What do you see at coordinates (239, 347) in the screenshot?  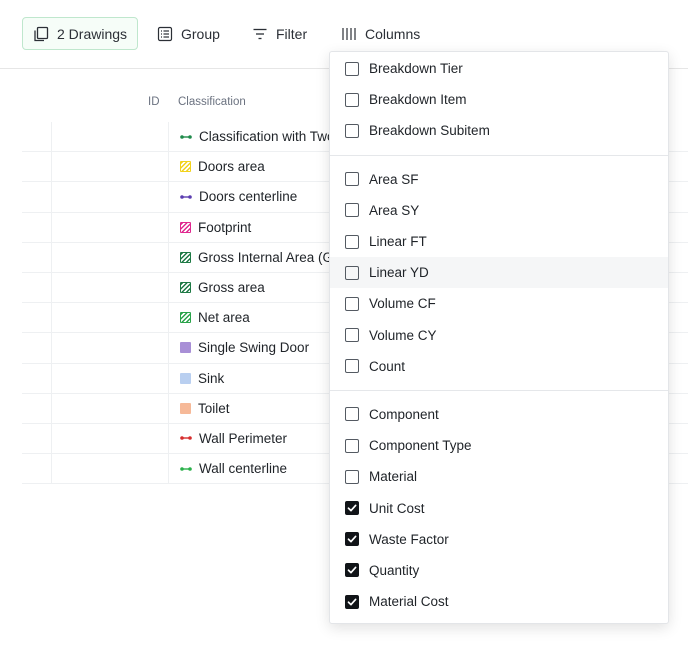 I see `row-classification-cell: Single Swing Door` at bounding box center [239, 347].